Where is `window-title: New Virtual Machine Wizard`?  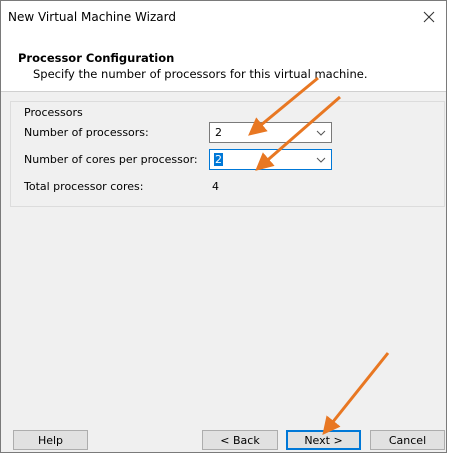
window-title: New Virtual Machine Wizard is located at coordinates (92, 17).